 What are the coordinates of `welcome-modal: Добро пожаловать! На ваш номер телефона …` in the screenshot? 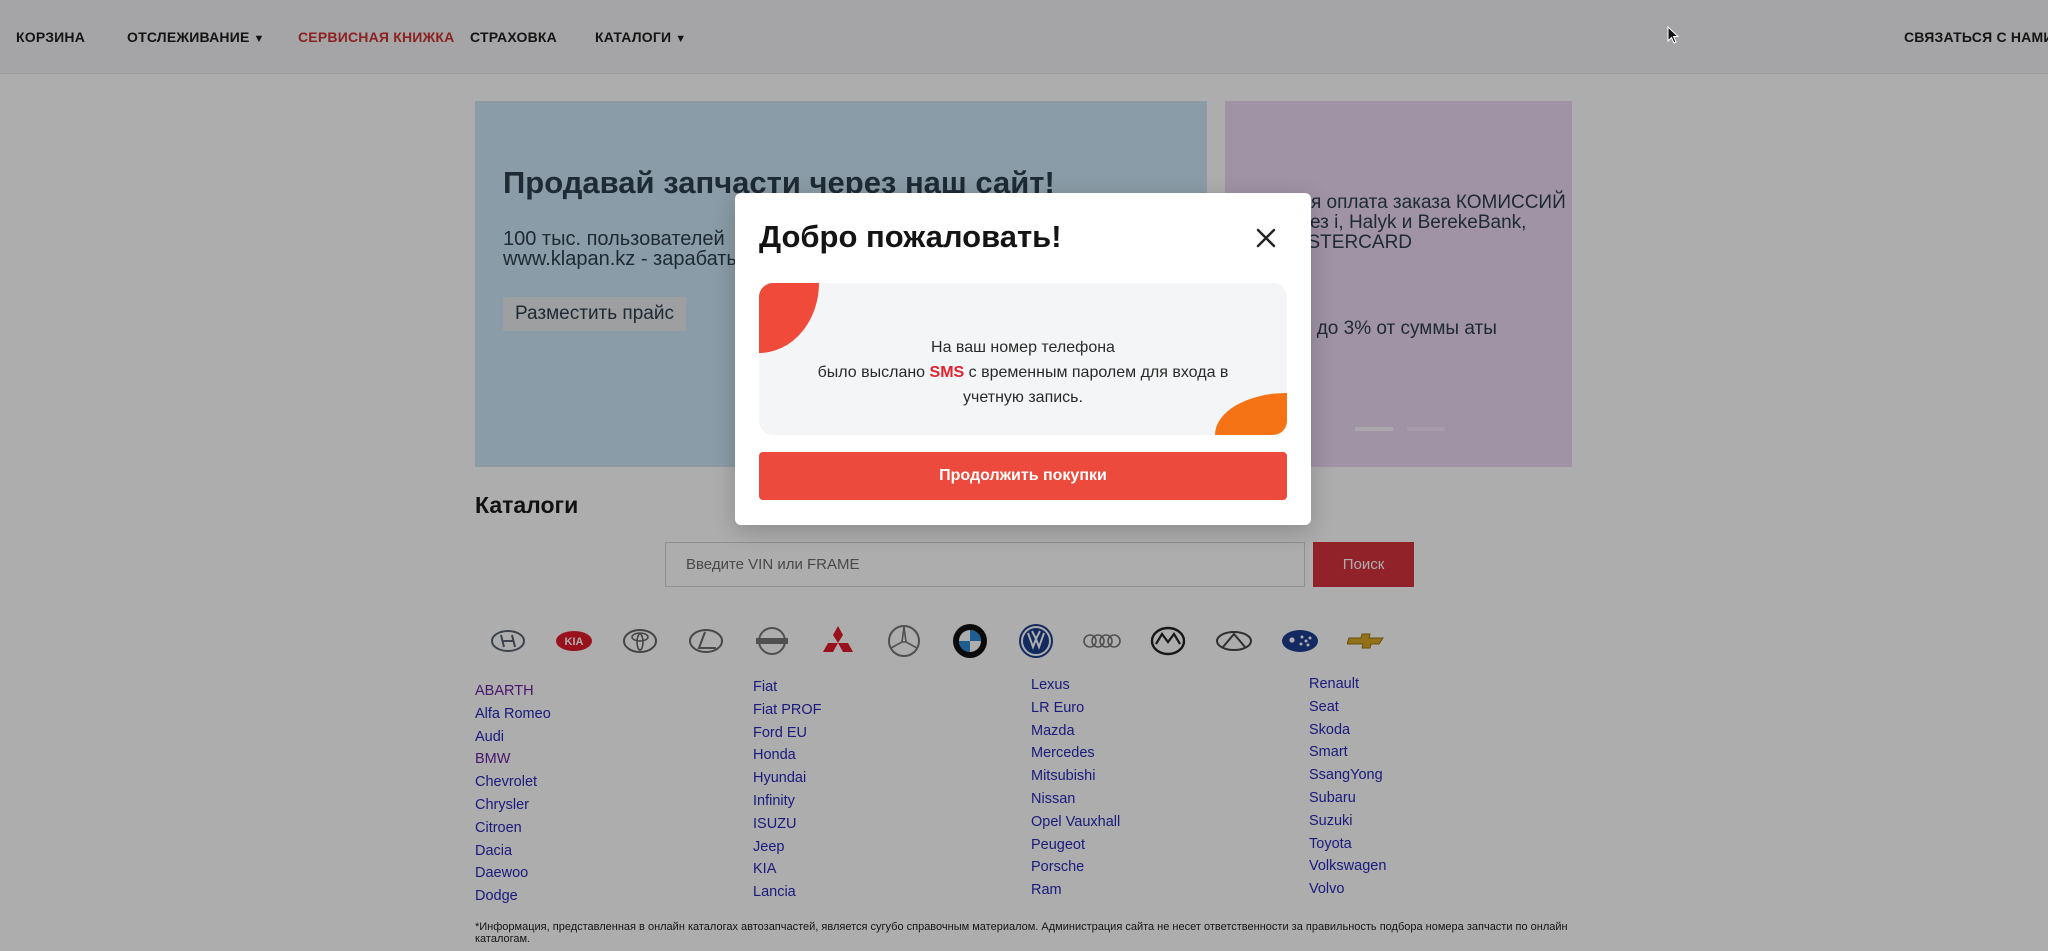 It's located at (1023, 359).